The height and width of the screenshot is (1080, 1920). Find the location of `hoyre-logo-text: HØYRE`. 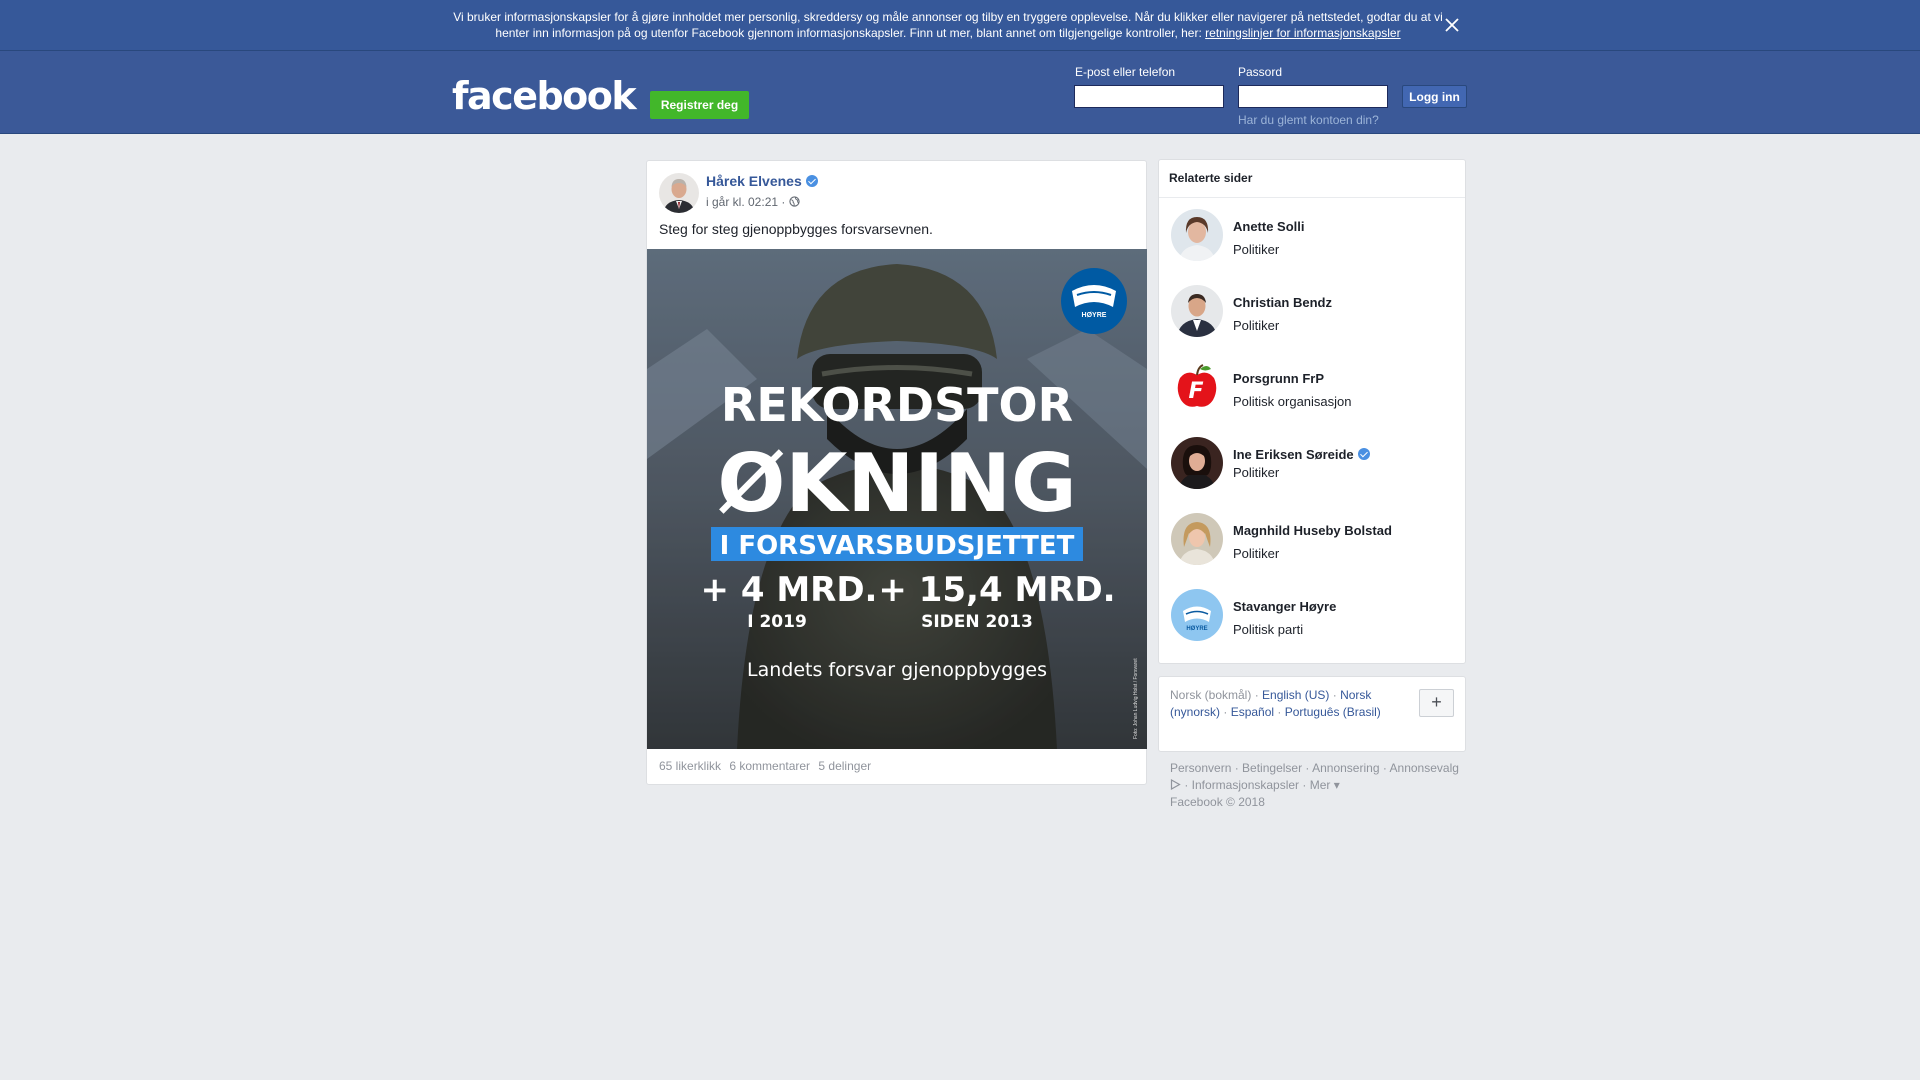

hoyre-logo-text: HØYRE is located at coordinates (1094, 315).